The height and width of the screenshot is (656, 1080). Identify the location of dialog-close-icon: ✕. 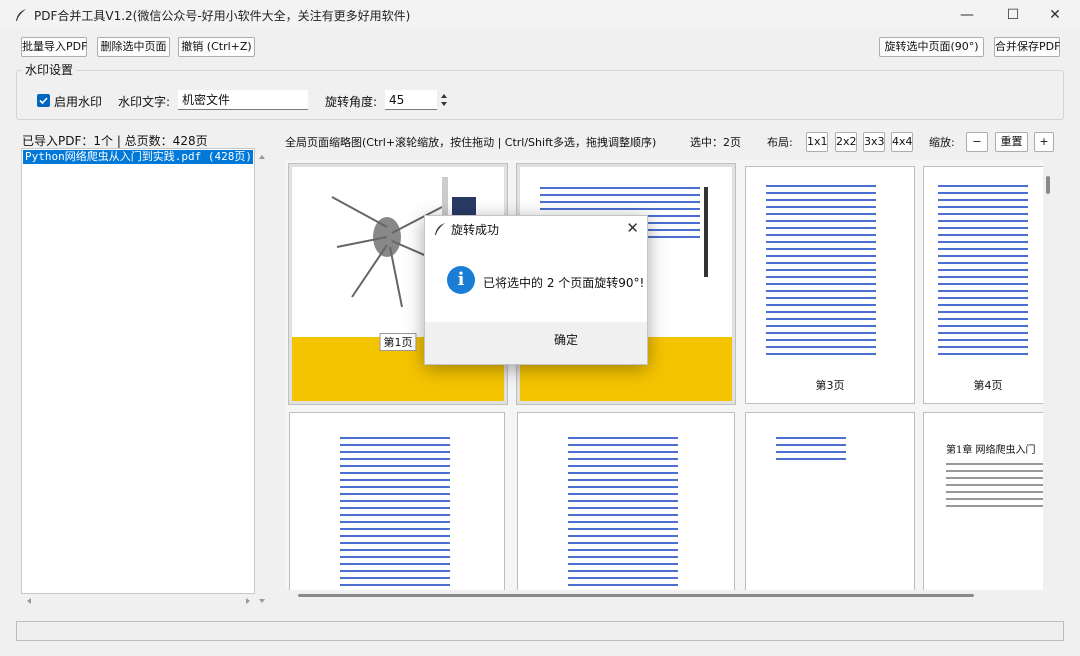
(632, 228).